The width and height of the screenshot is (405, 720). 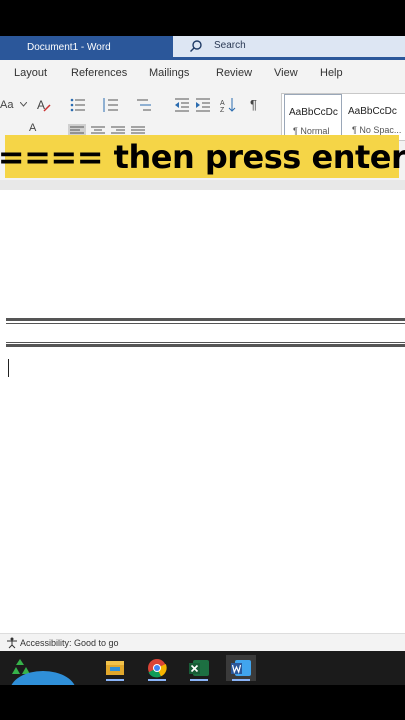 What do you see at coordinates (6, 105) in the screenshot?
I see `change-case-button: Aa` at bounding box center [6, 105].